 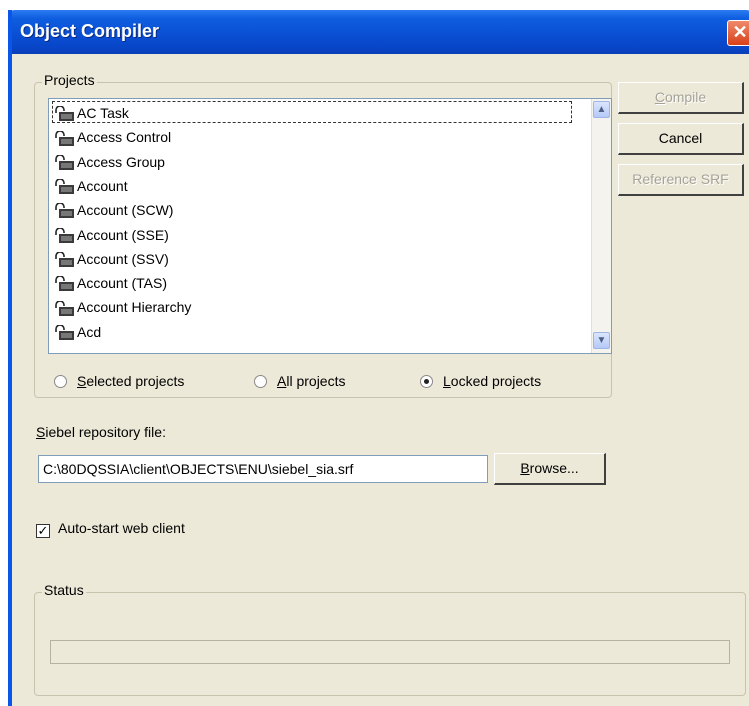 I want to click on list-item-label: Account Hierarchy, so click(x=134, y=307).